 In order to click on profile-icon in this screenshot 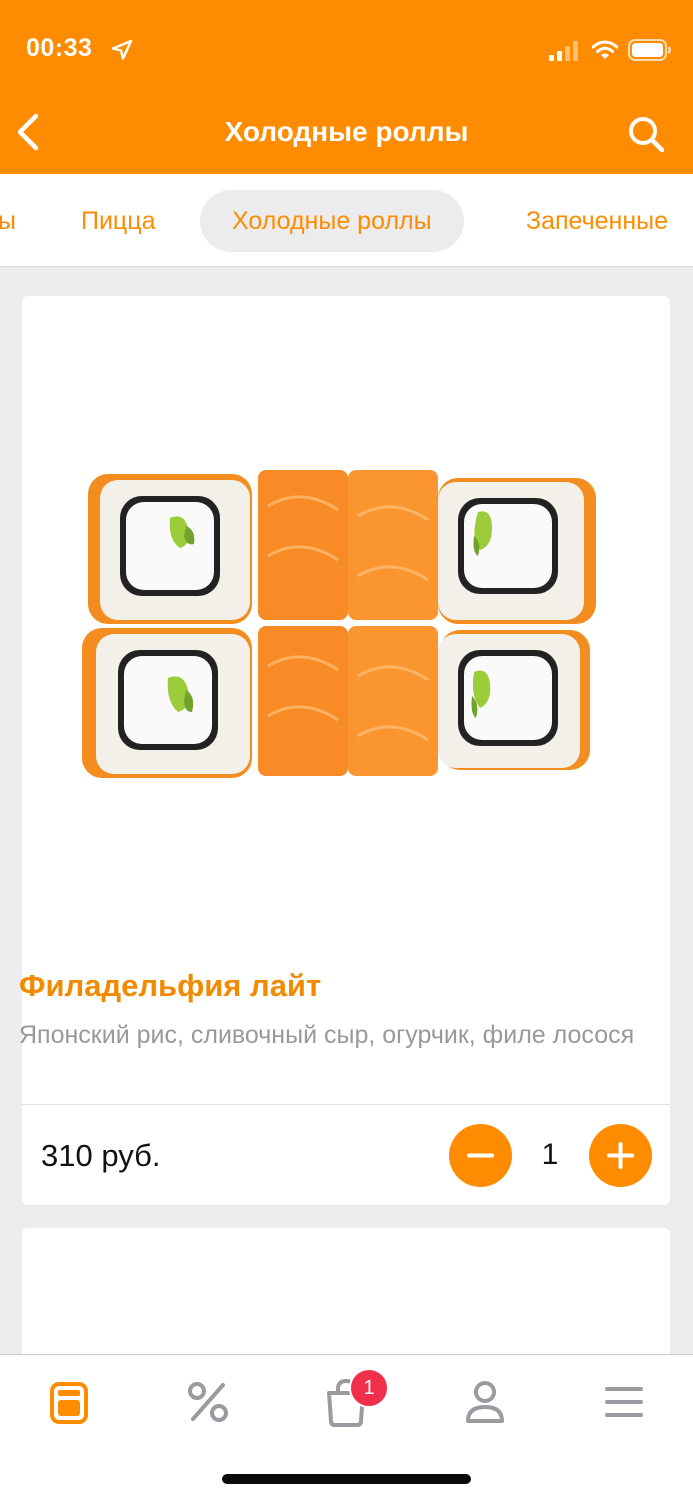, I will do `click(485, 1402)`.